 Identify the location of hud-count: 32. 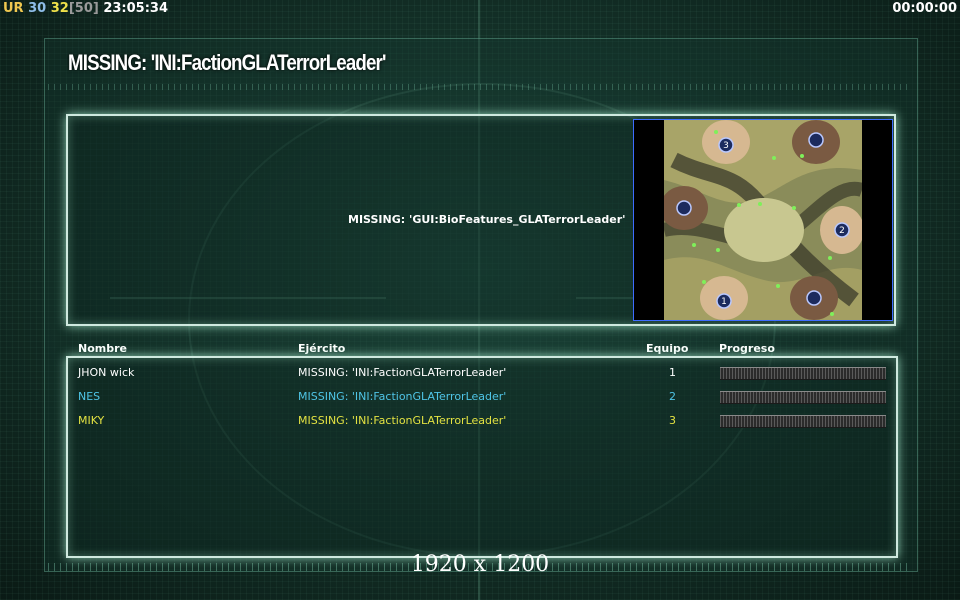
(59, 8).